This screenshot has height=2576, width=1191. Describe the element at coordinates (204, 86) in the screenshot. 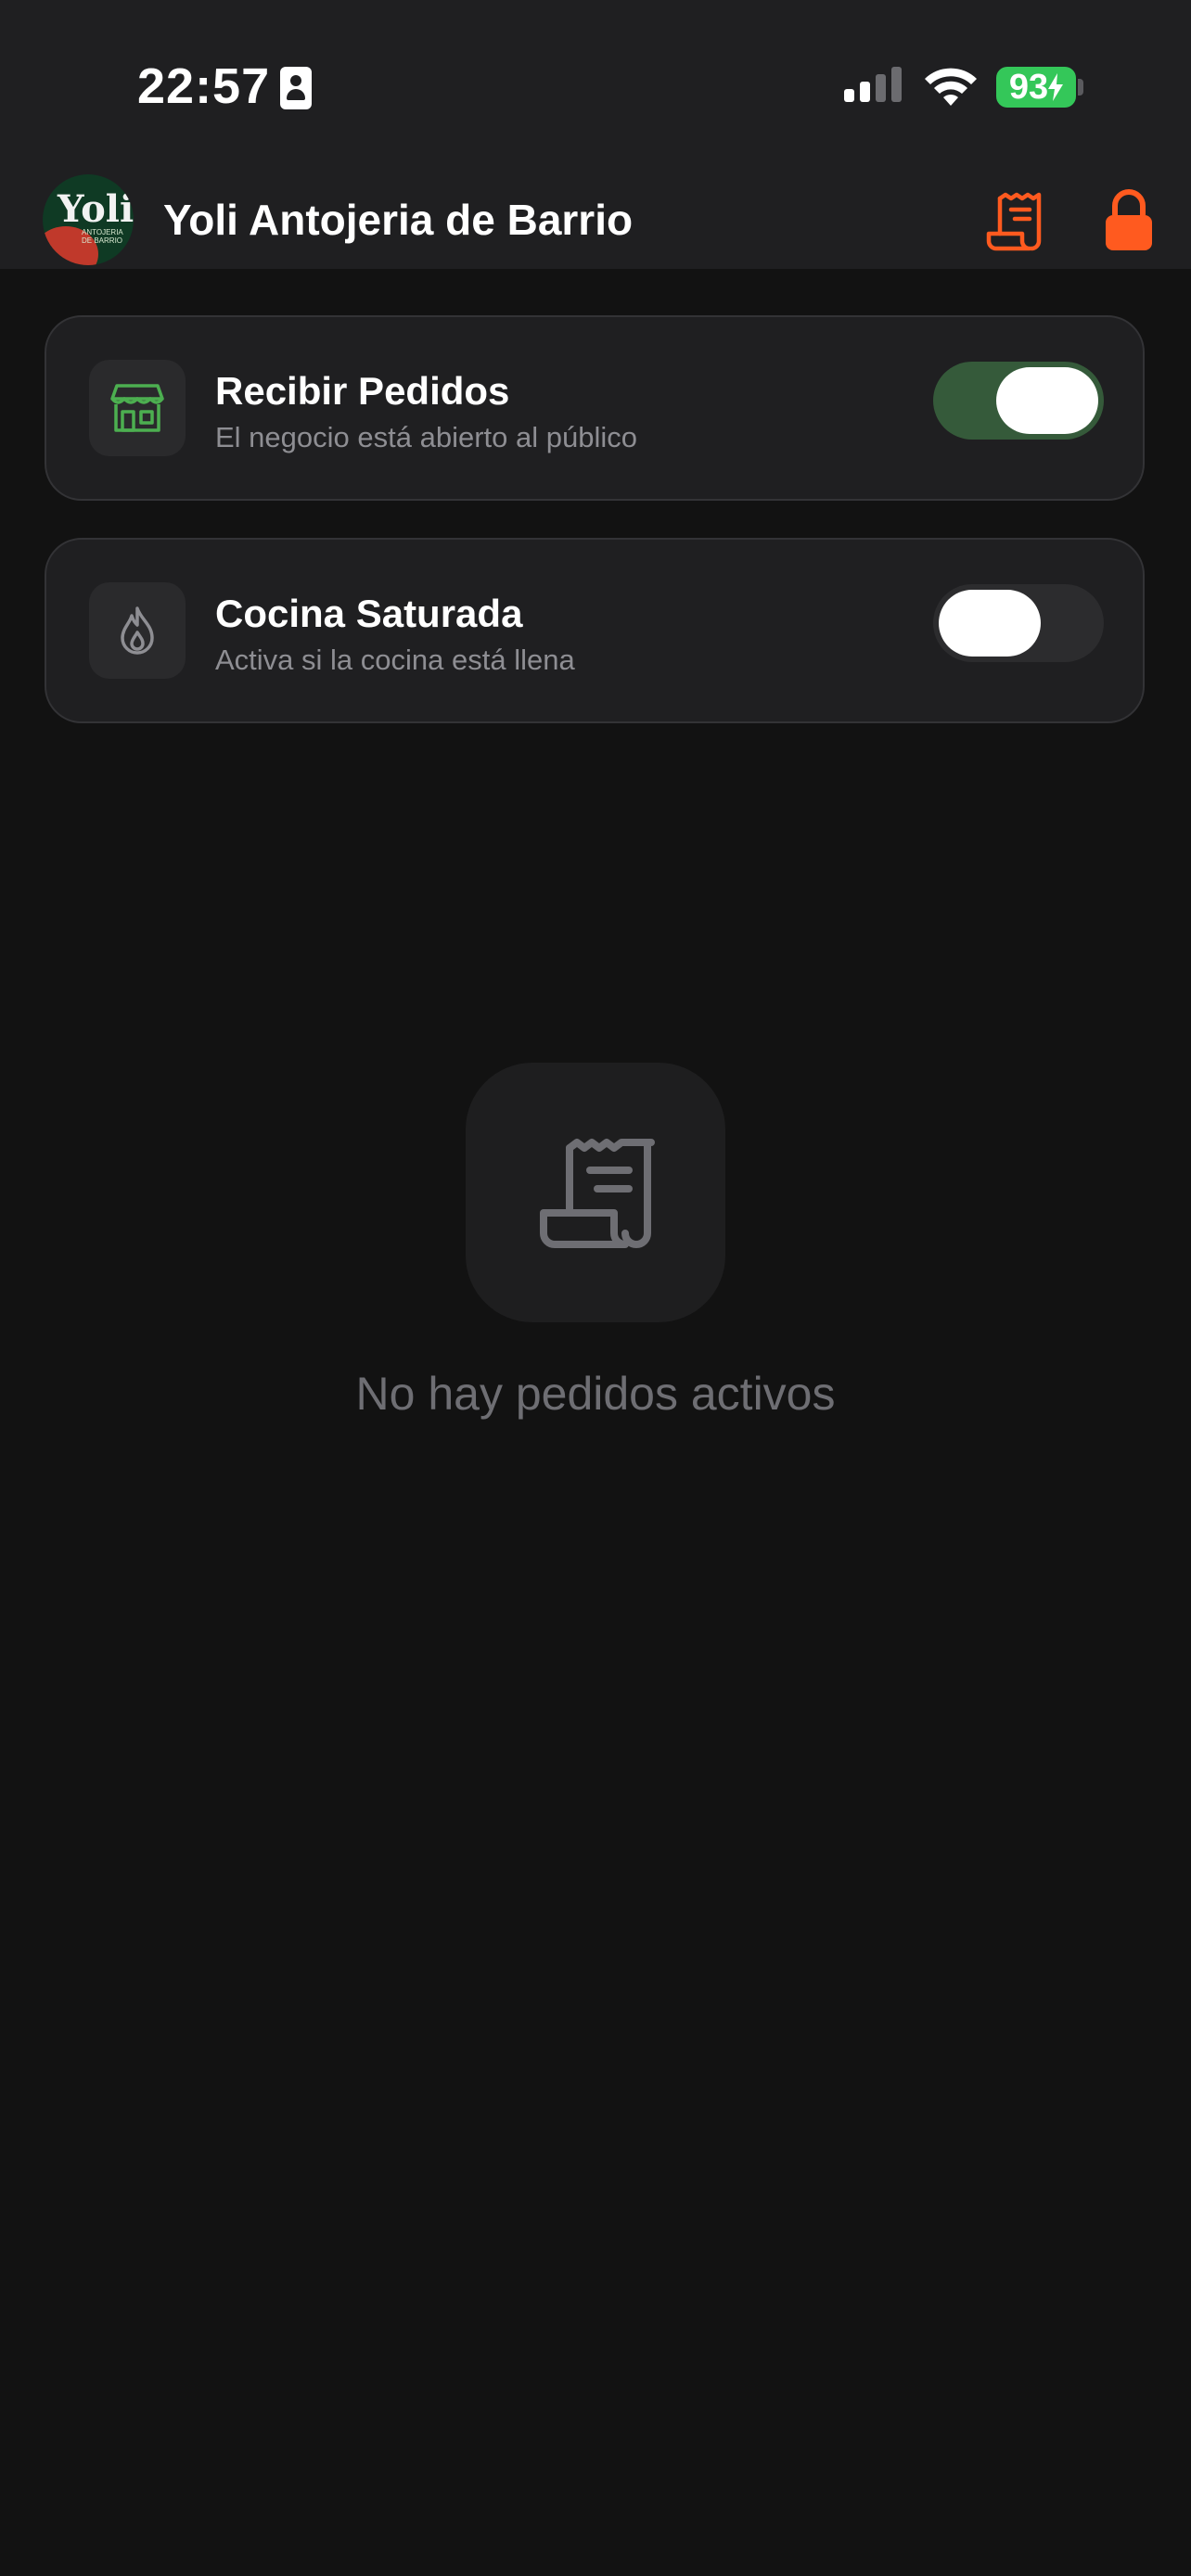

I see `status-time: 22:57` at that location.